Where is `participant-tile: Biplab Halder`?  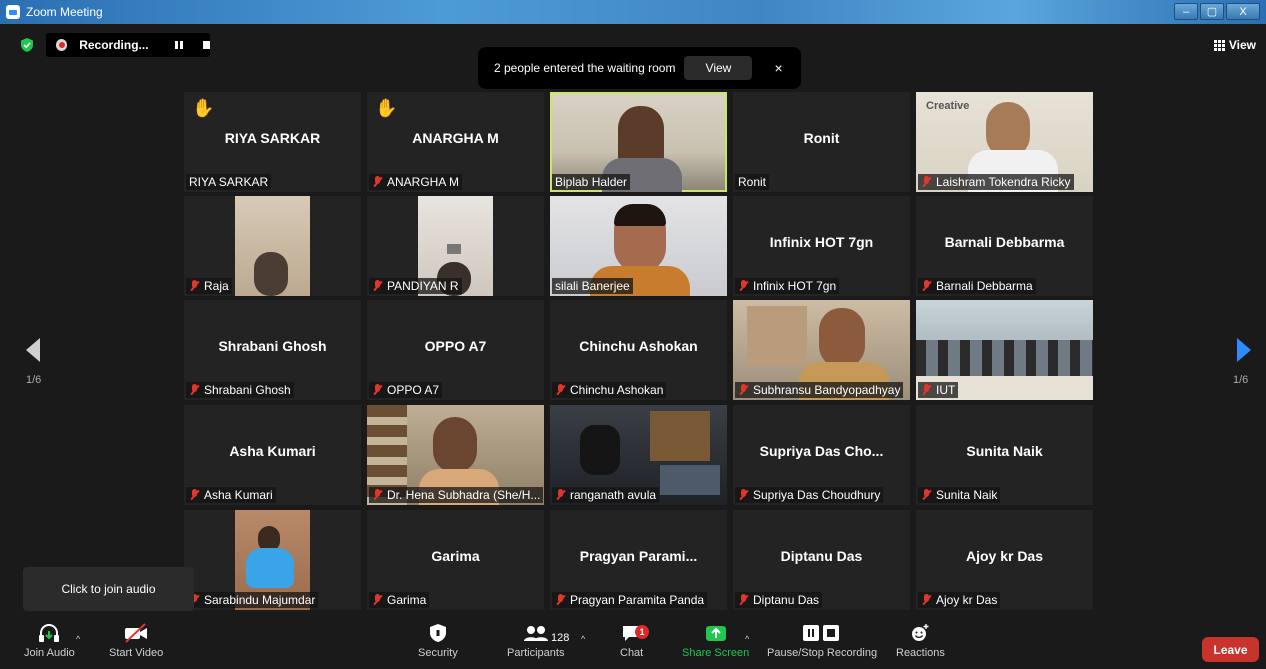
participant-tile: Biplab Halder is located at coordinates (638, 142).